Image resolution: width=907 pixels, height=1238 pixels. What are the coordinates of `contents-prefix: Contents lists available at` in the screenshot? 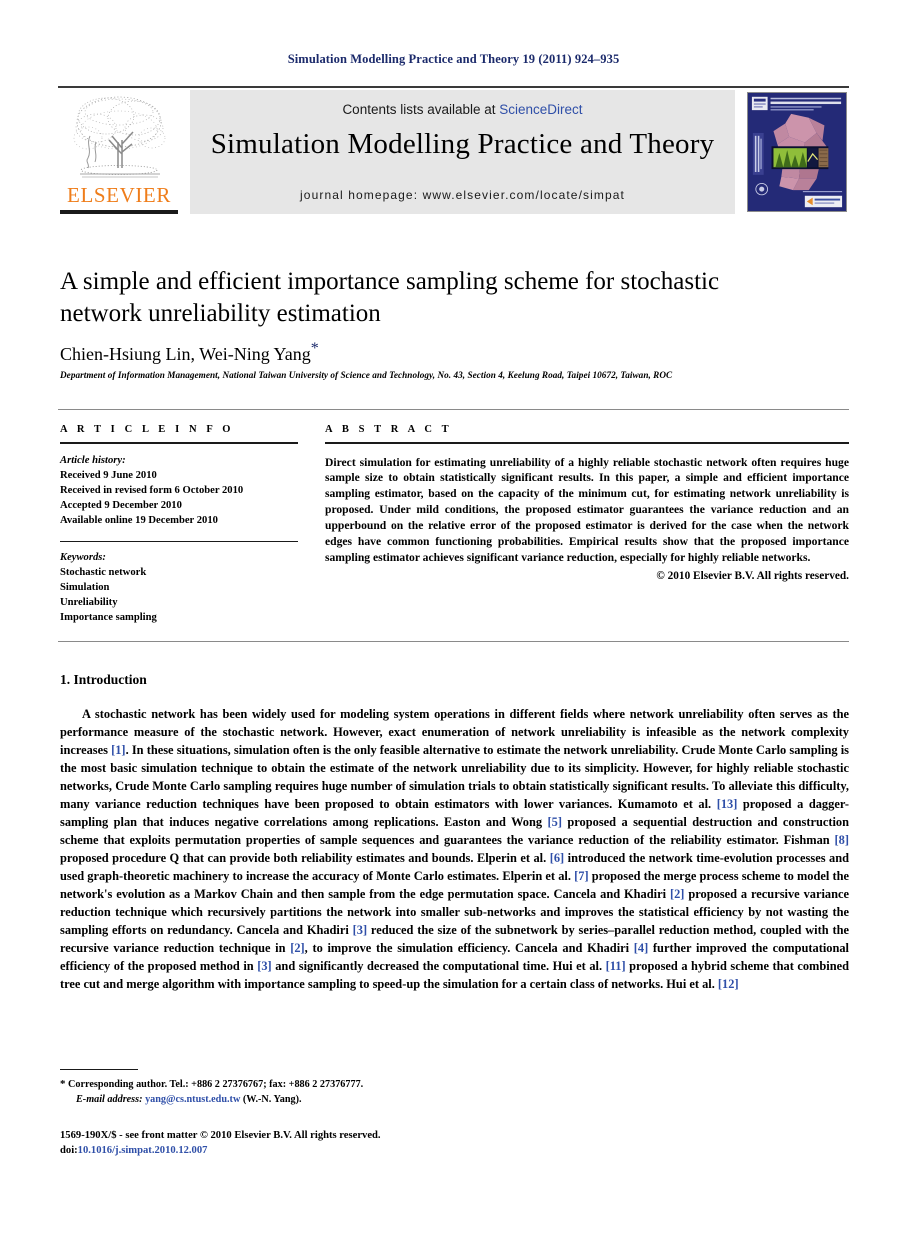 It's located at (421, 109).